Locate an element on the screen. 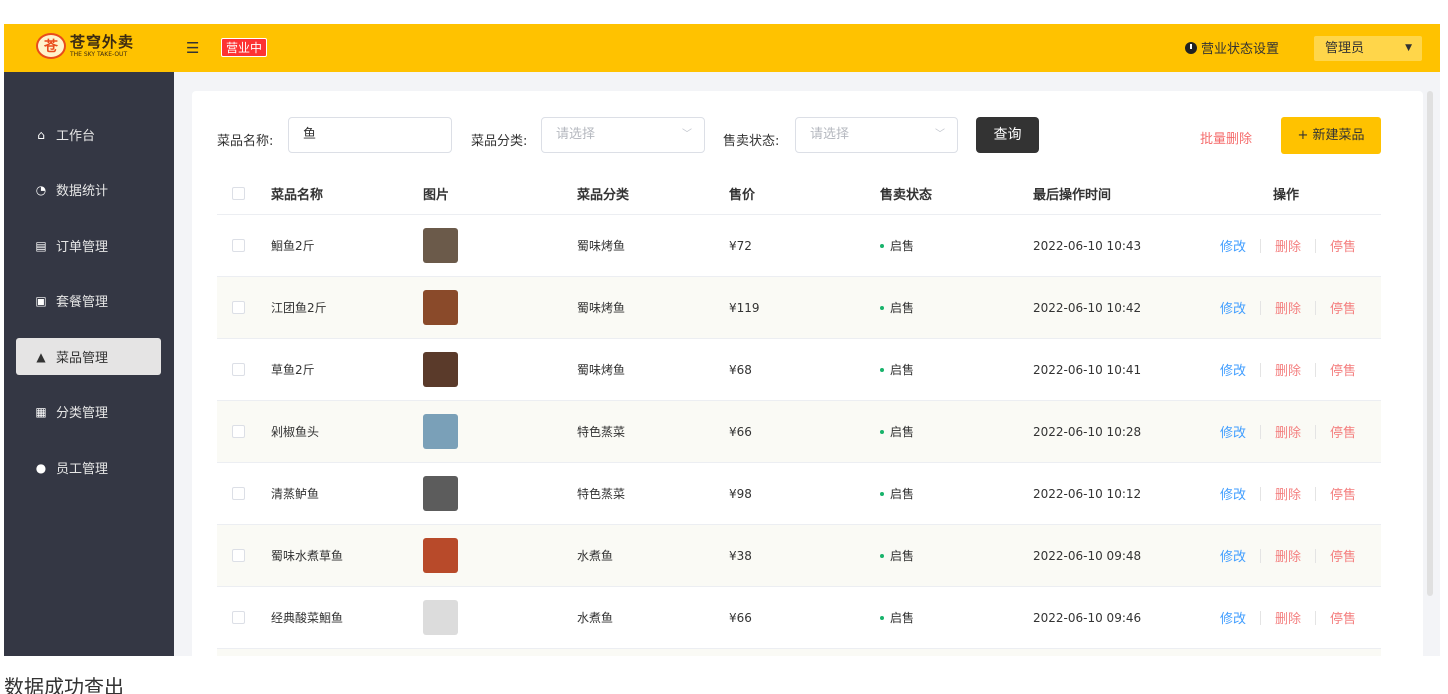 This screenshot has width=1448, height=694. vertical-scrollbar is located at coordinates (1430, 343).